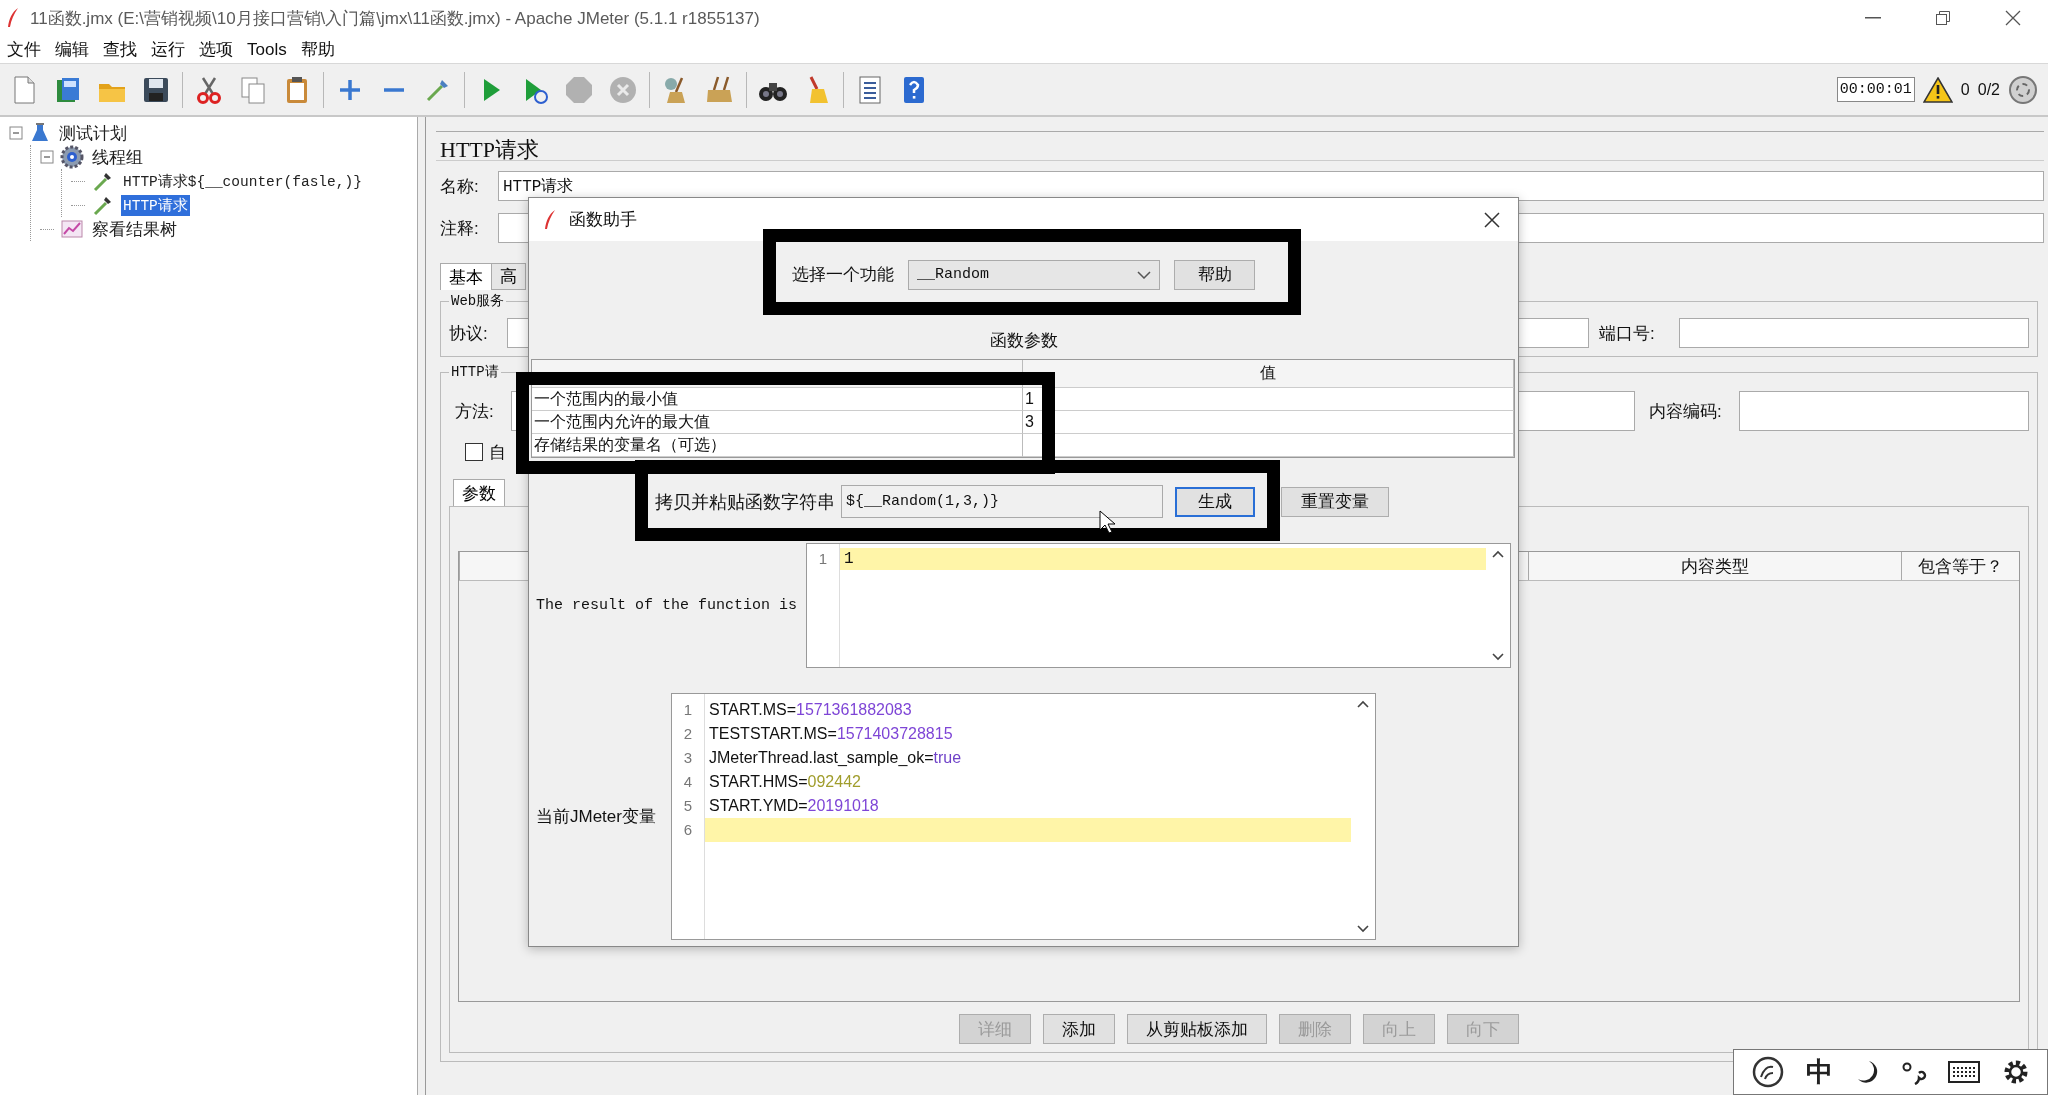 Image resolution: width=2048 pixels, height=1095 pixels. I want to click on panel-title: HTTP请求, so click(1240, 146).